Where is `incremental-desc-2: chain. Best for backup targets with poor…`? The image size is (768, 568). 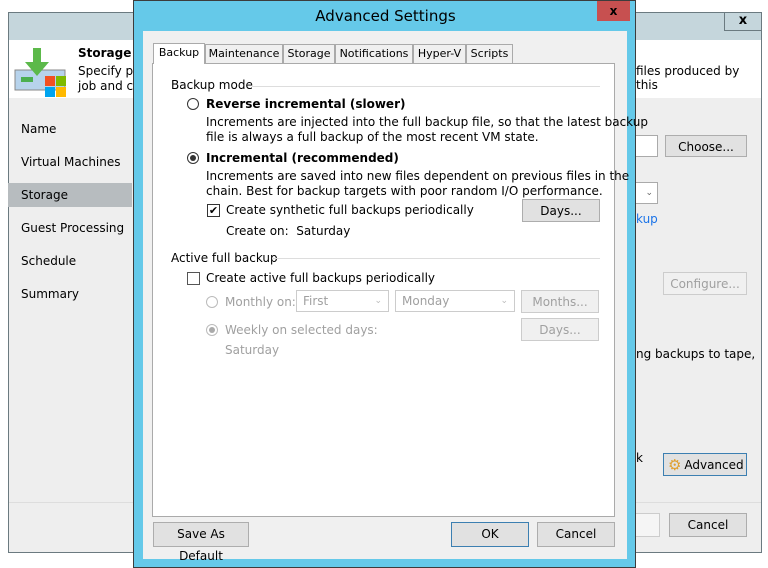 incremental-desc-2: chain. Best for backup targets with poor… is located at coordinates (404, 191).